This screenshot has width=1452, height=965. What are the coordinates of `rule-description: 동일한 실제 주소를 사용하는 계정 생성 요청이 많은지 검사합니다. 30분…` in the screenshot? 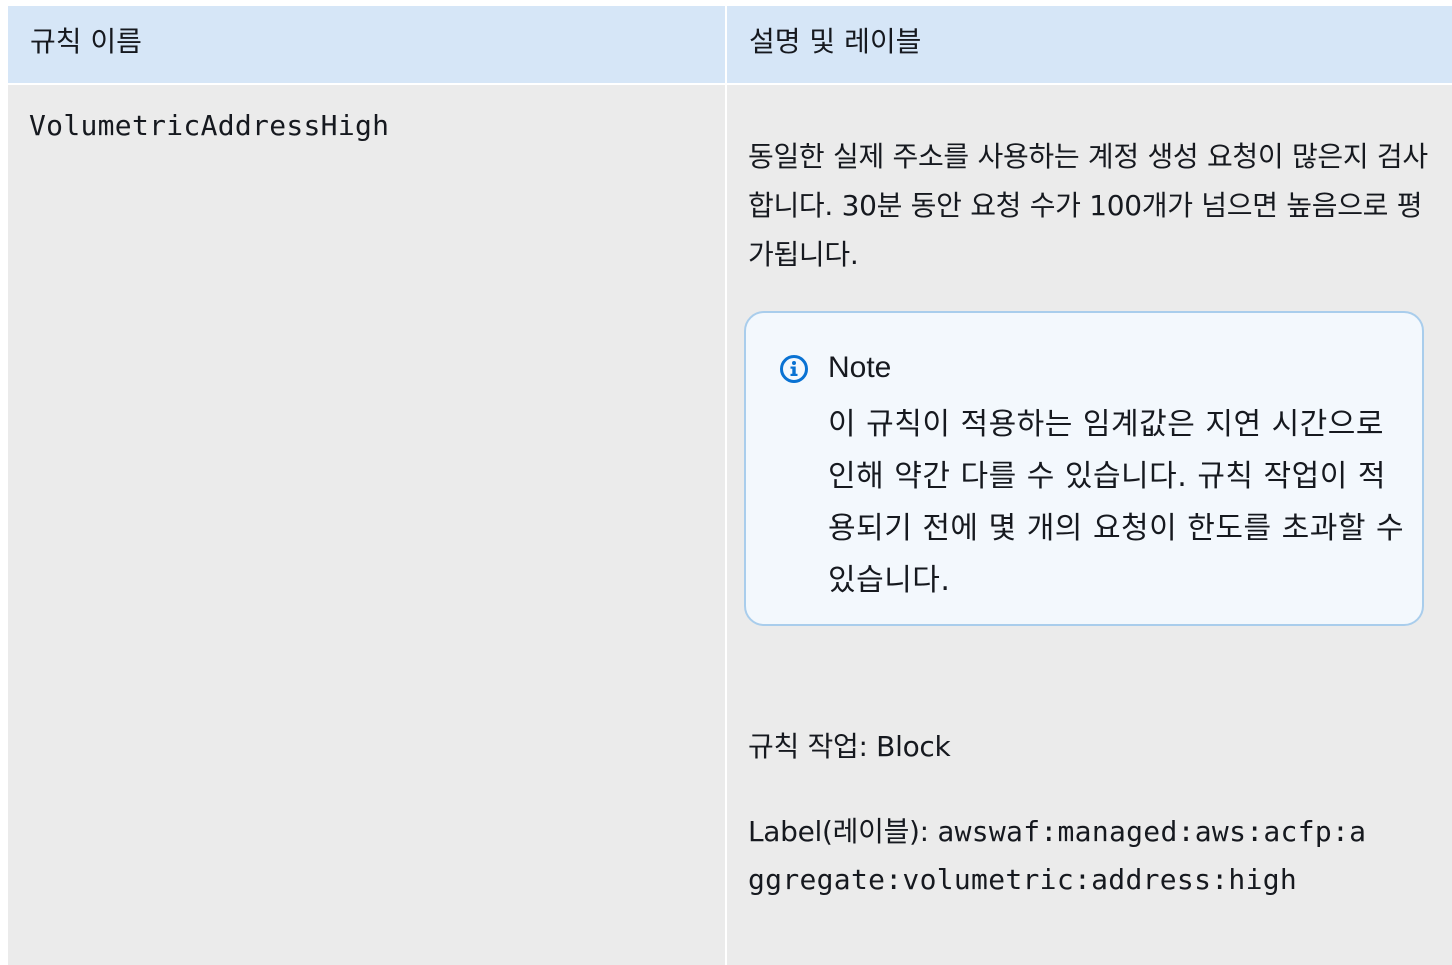 It's located at (1088, 205).